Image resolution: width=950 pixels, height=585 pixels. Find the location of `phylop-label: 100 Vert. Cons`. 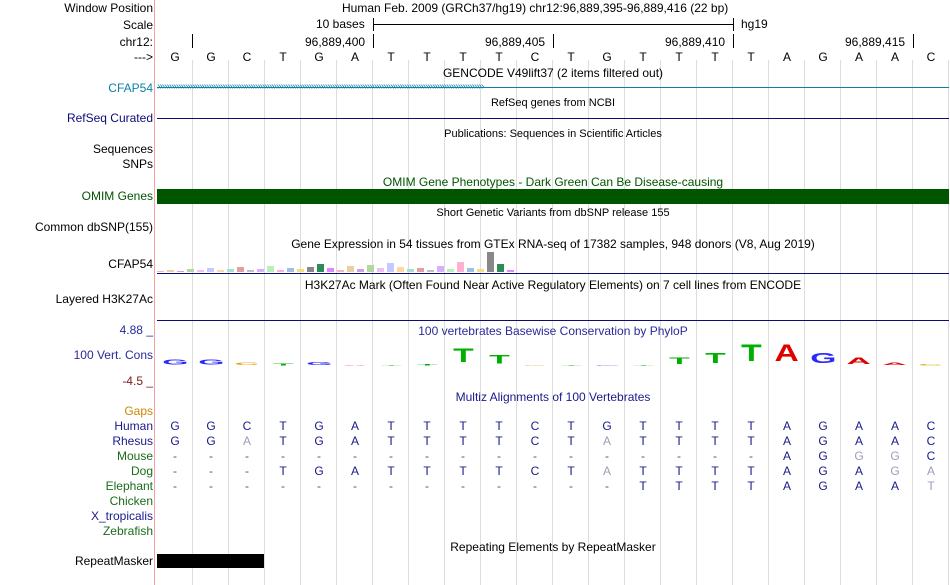

phylop-label: 100 Vert. Cons is located at coordinates (113, 355).